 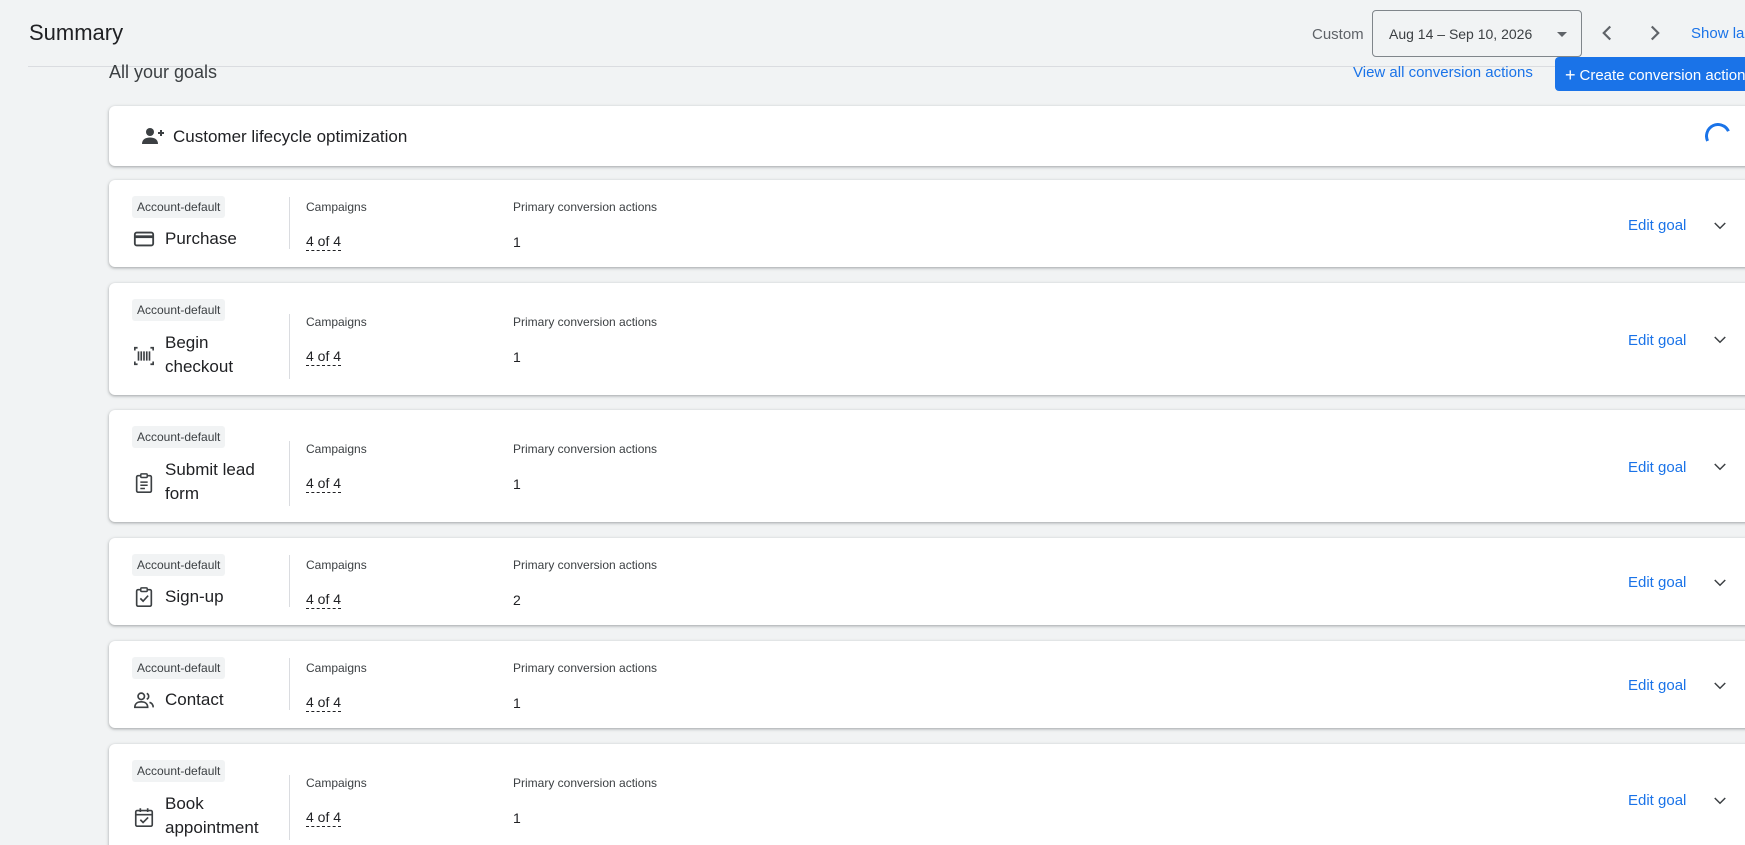 I want to click on person-add-icon, so click(x=153, y=136).